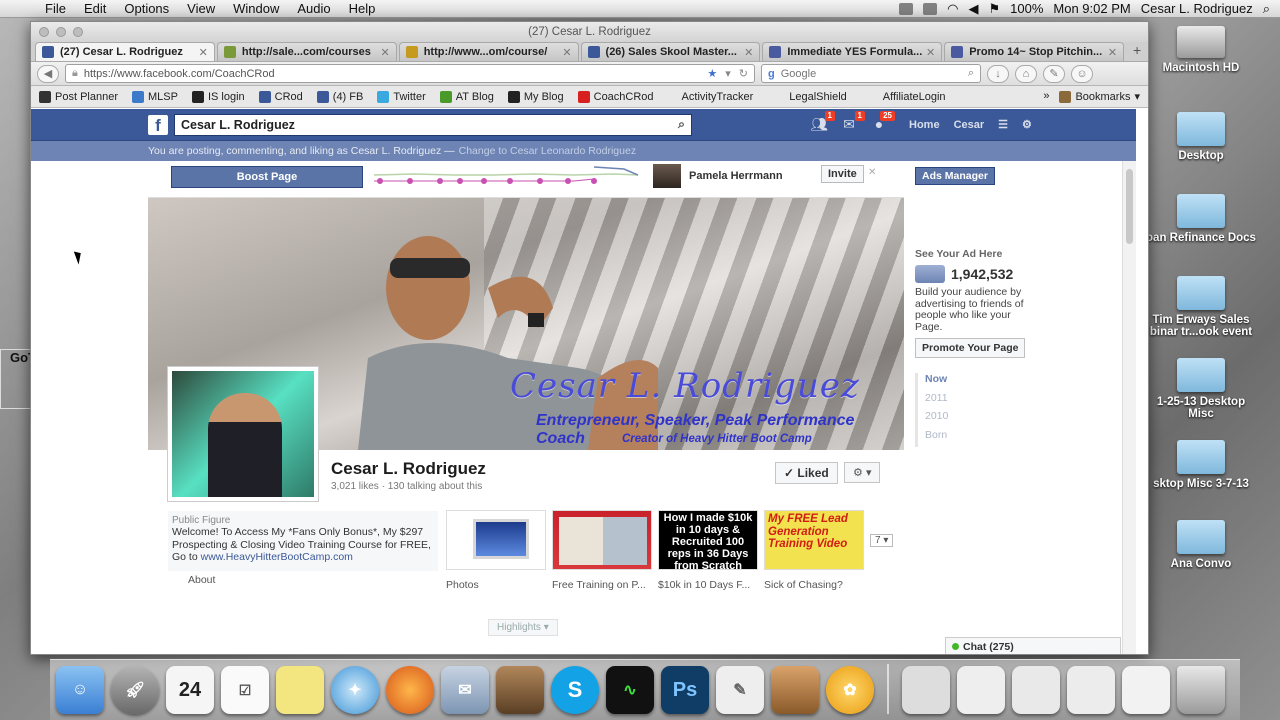  Describe the element at coordinates (814, 540) in the screenshot. I see `app-sick-of-chasing-thumbnail: My FREE Lead Generation Training Video` at that location.